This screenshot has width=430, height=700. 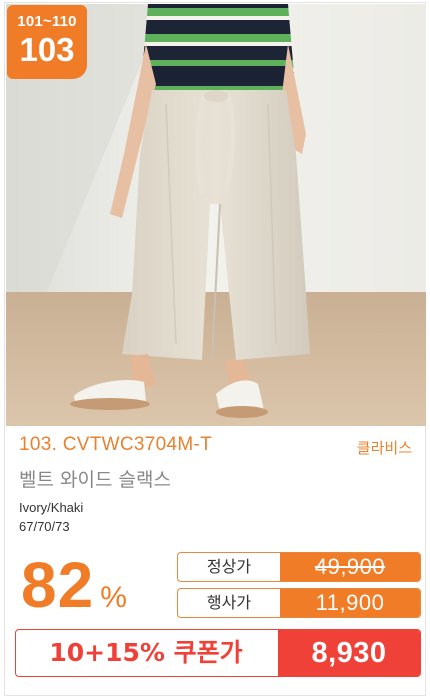 What do you see at coordinates (47, 21) in the screenshot?
I see `badge-range: 101~110` at bounding box center [47, 21].